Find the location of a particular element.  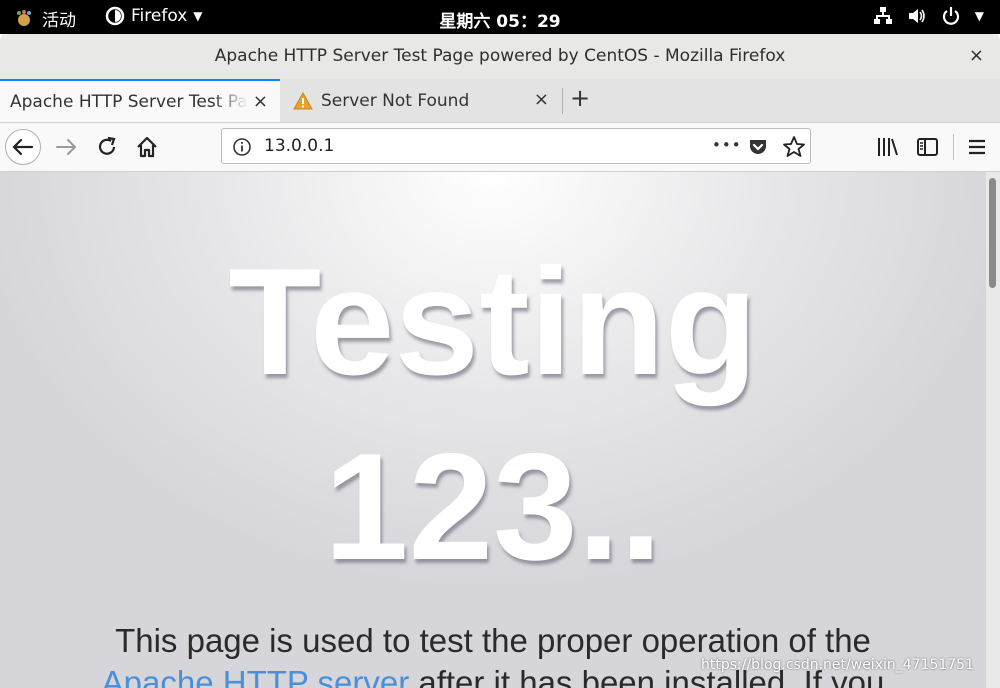

tab-server-not-found: Server Not Found × is located at coordinates (422, 100).